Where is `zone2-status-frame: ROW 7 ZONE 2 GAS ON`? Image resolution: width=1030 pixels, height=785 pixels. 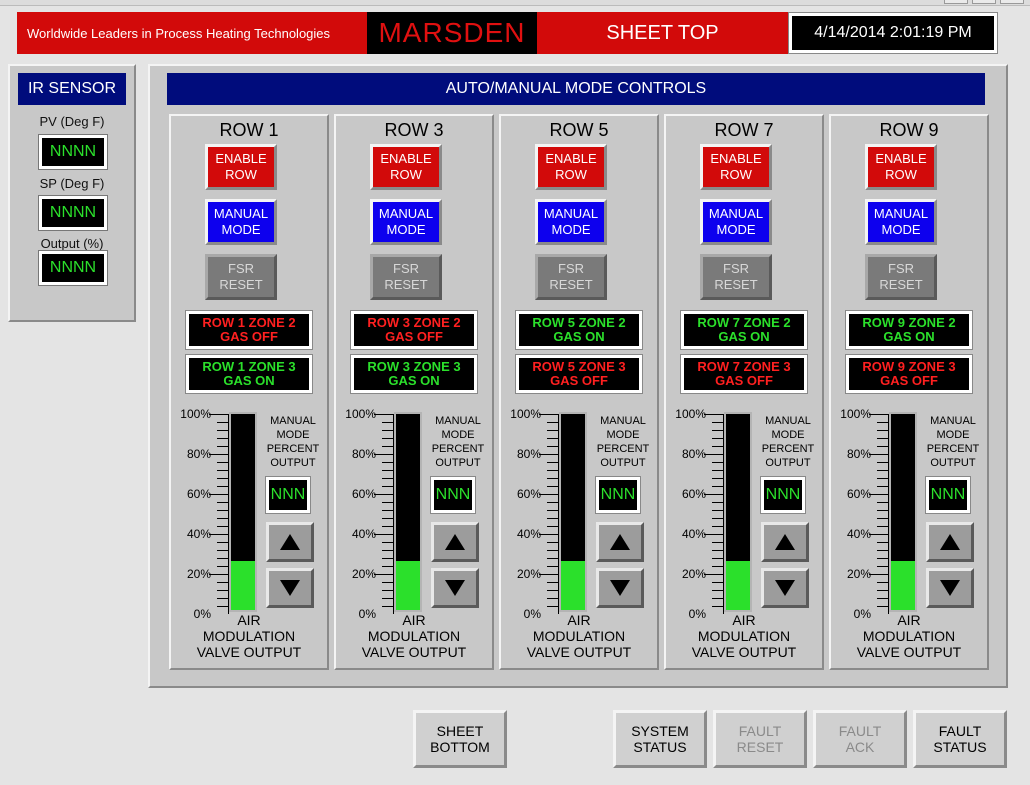 zone2-status-frame: ROW 7 ZONE 2 GAS ON is located at coordinates (744, 330).